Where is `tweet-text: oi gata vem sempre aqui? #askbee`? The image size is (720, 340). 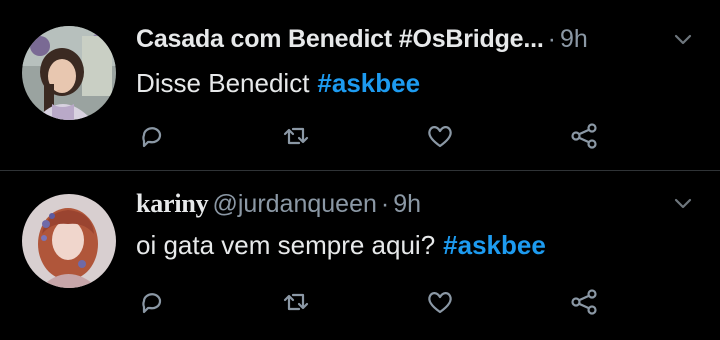
tweet-text: oi gata vem sempre aqui? #askbee is located at coordinates (341, 245).